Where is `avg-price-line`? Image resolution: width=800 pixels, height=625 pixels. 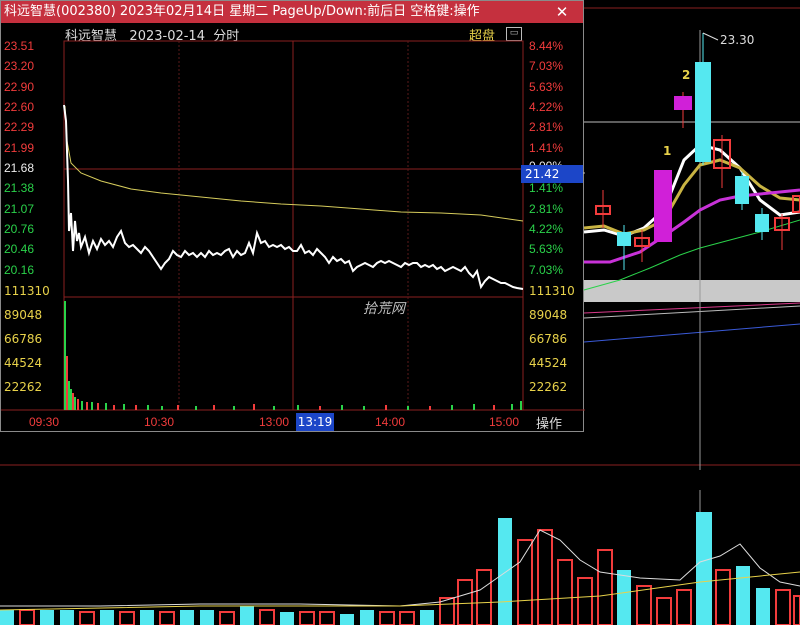 avg-price-line is located at coordinates (294, 163).